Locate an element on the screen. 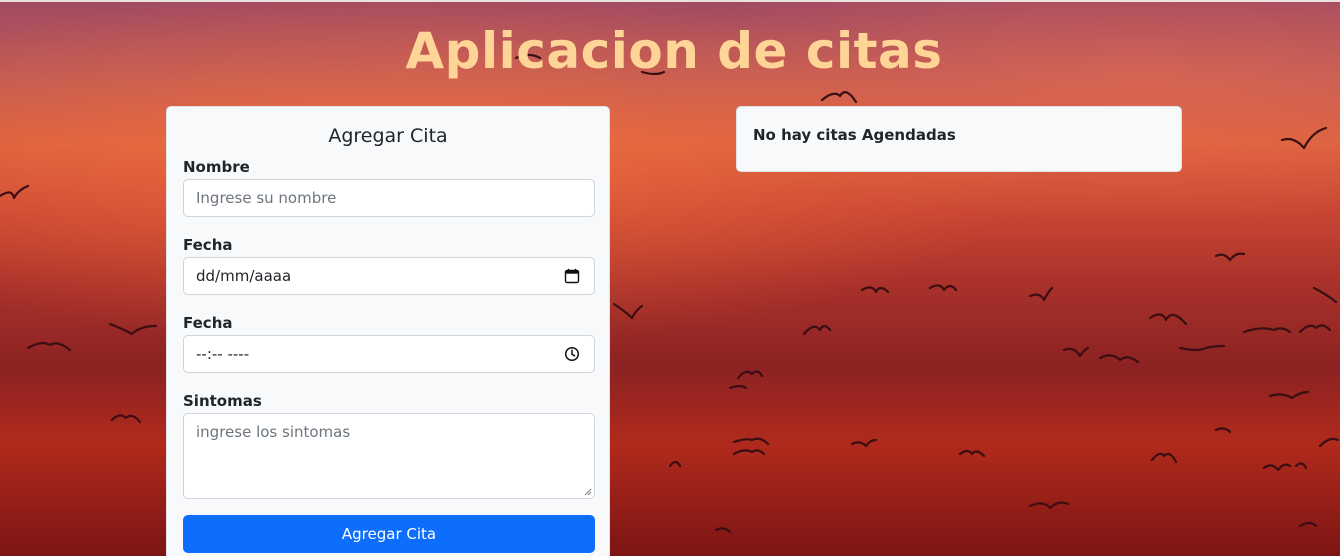 This screenshot has width=1340, height=556. add-appointment-button: Agregar Cita is located at coordinates (389, 534).